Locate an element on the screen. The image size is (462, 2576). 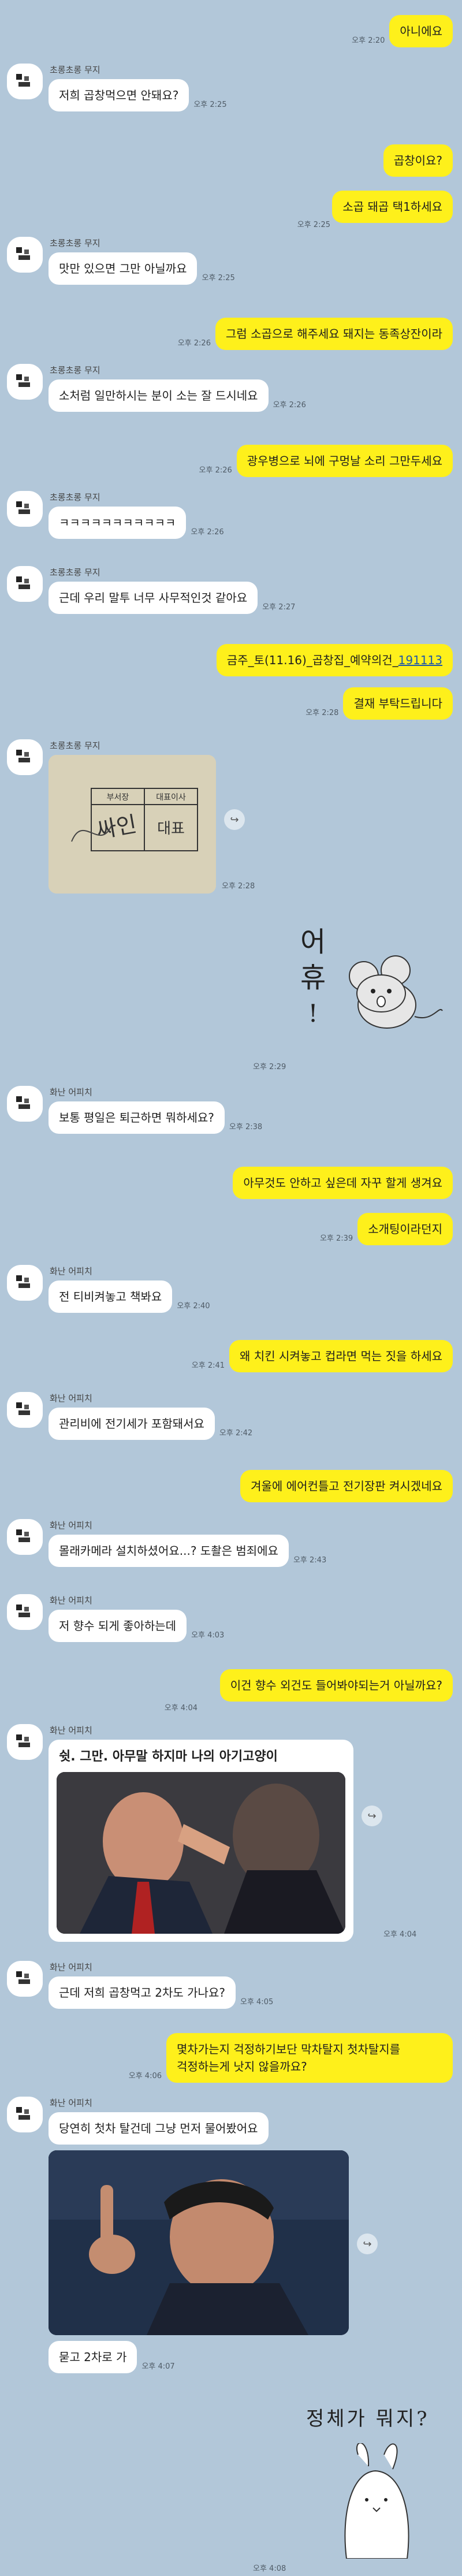
man-pointing-image is located at coordinates (199, 2242).